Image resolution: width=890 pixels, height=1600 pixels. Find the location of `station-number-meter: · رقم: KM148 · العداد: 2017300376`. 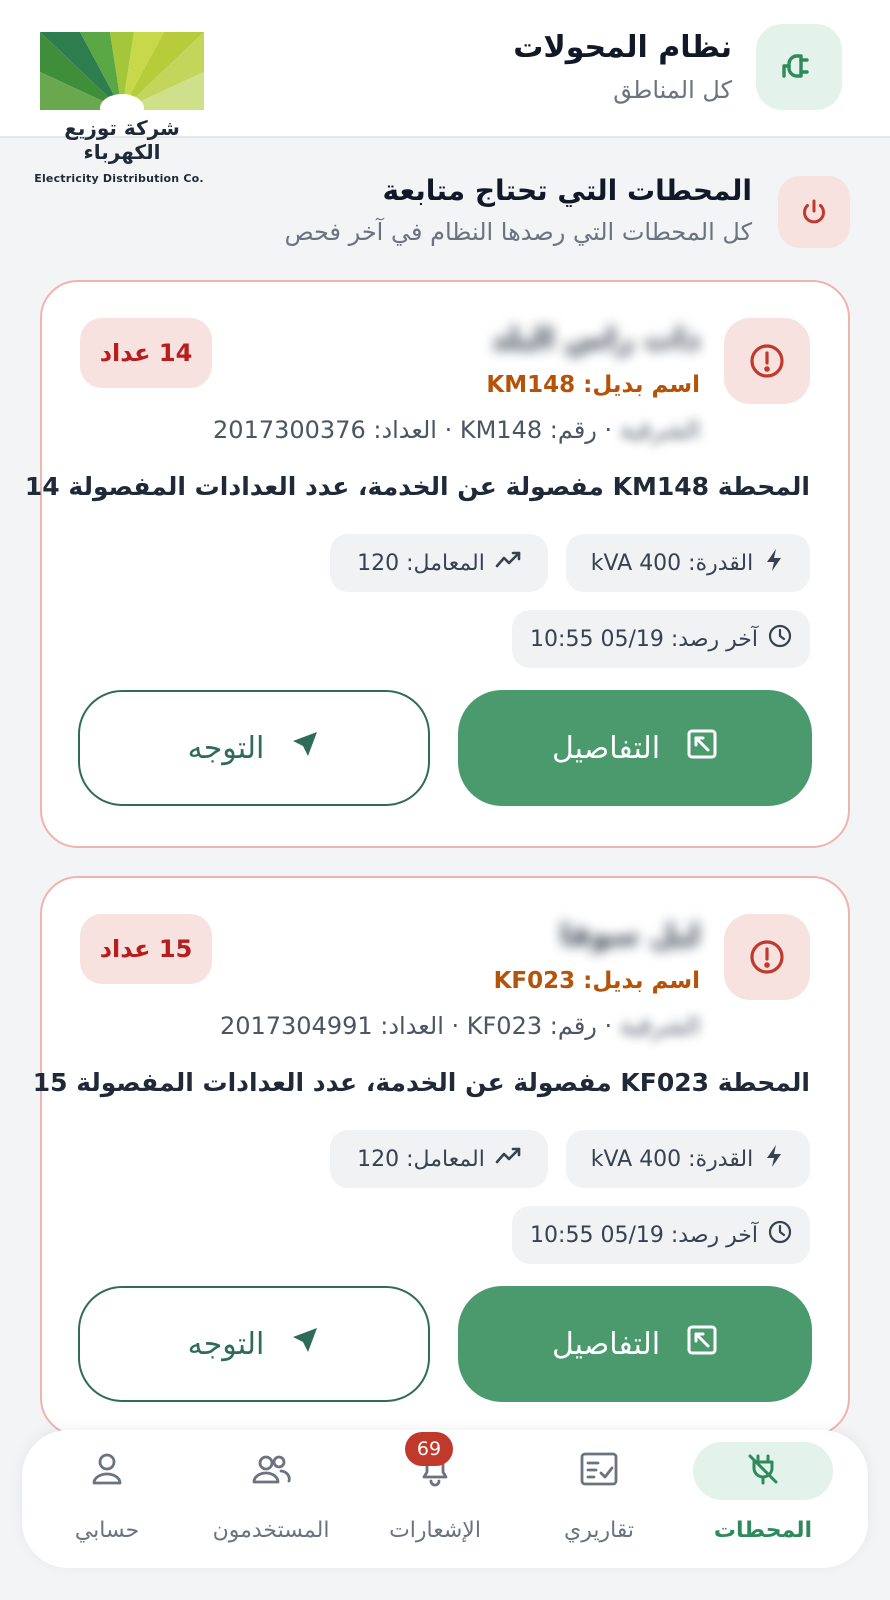

station-number-meter: · رقم: KM148 · العداد: 2017300376 is located at coordinates (413, 430).